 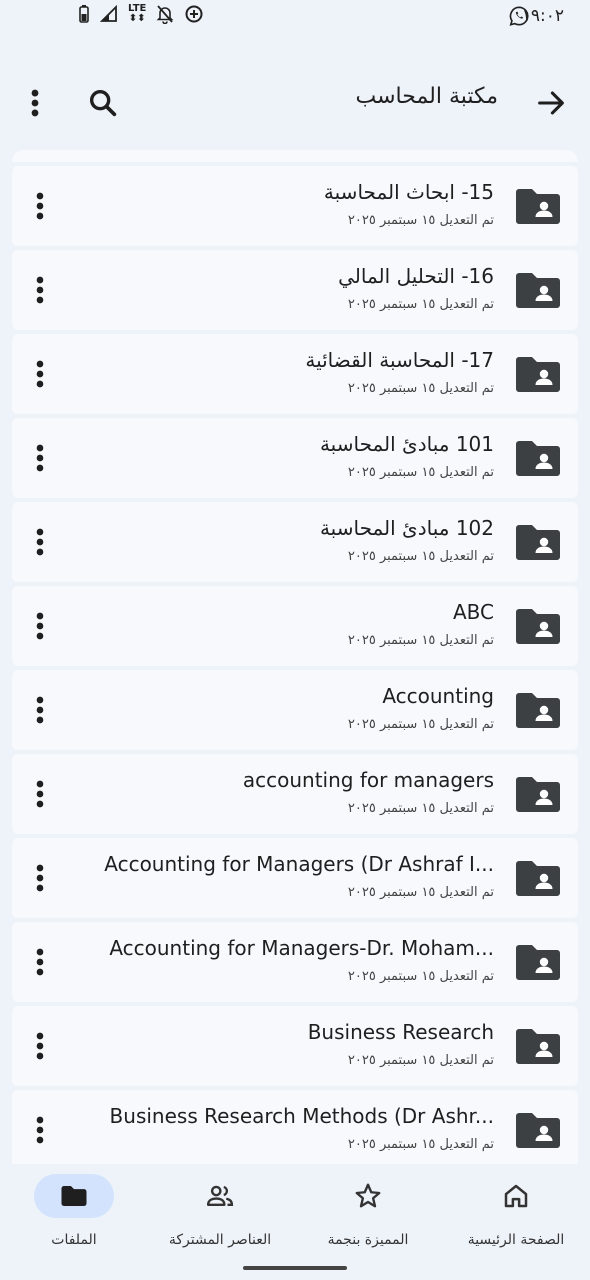 What do you see at coordinates (220, 1240) in the screenshot?
I see `nav-label: العناصر المشتركة` at bounding box center [220, 1240].